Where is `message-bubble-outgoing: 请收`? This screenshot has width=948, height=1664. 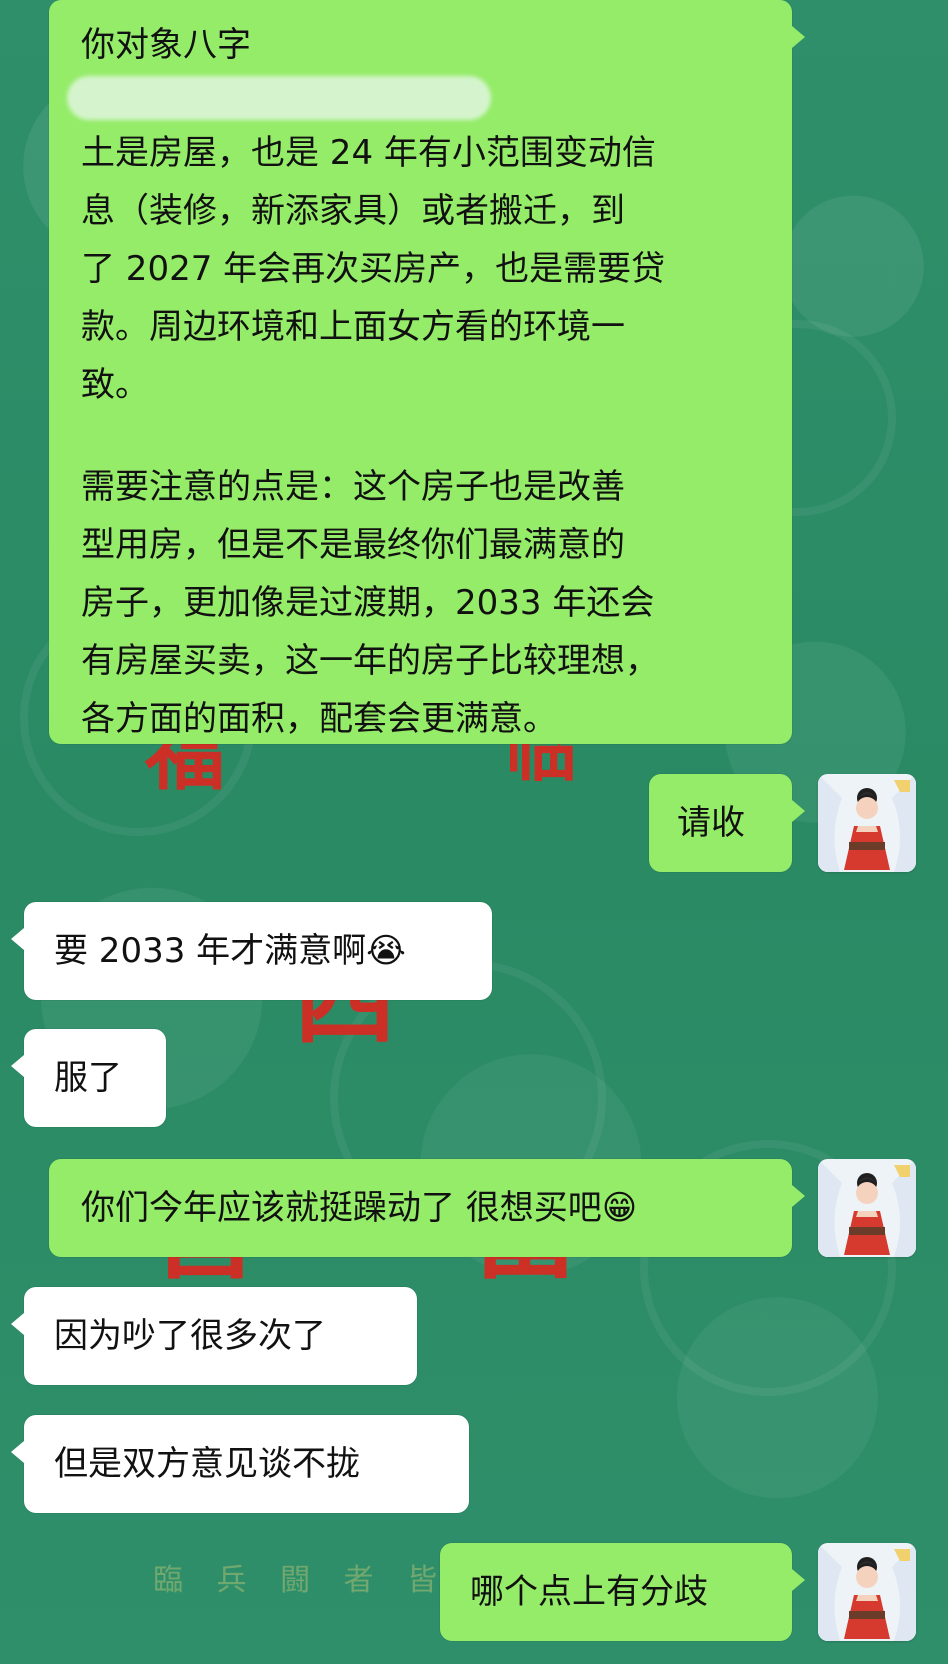
message-bubble-outgoing: 请收 is located at coordinates (727, 823).